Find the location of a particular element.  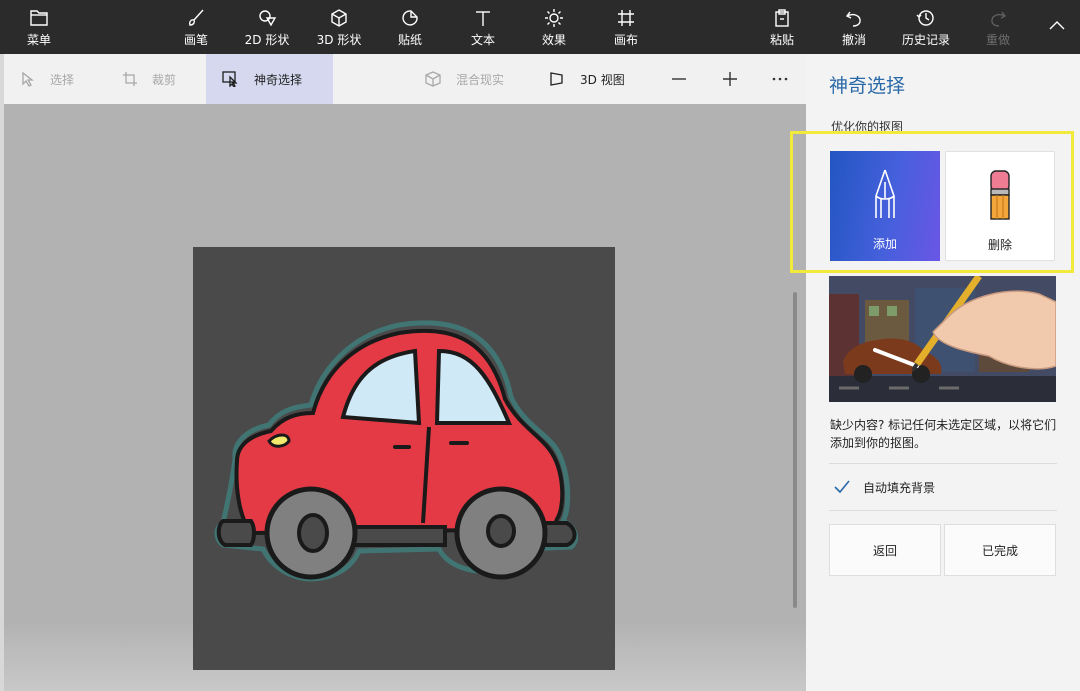

undo-button: 撤消 is located at coordinates (854, 27).